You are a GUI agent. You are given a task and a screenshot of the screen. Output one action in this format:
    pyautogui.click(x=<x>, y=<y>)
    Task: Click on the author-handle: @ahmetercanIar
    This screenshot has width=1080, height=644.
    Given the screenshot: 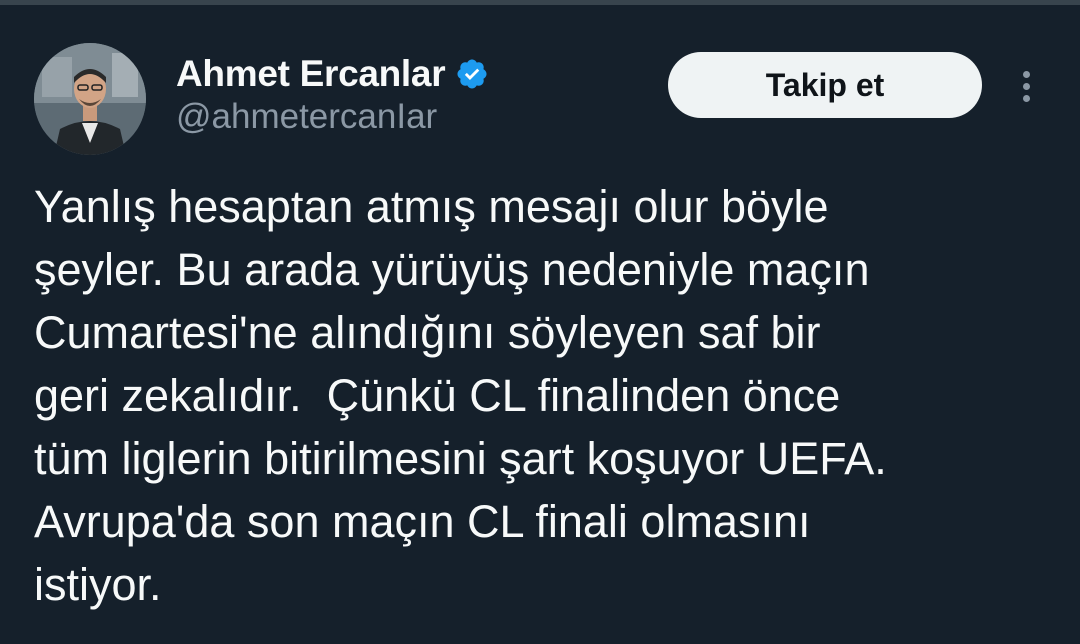 What is the action you would take?
    pyautogui.click(x=306, y=117)
    